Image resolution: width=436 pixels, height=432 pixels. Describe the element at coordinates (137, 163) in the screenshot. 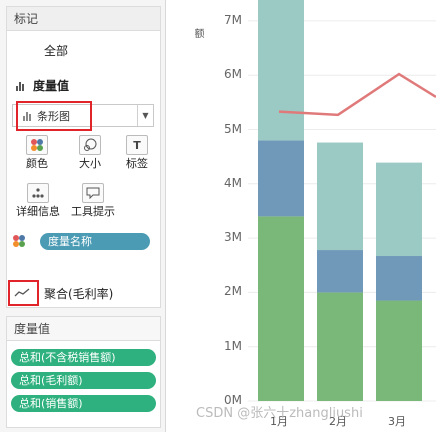

I see `label-button-label: 标签` at that location.